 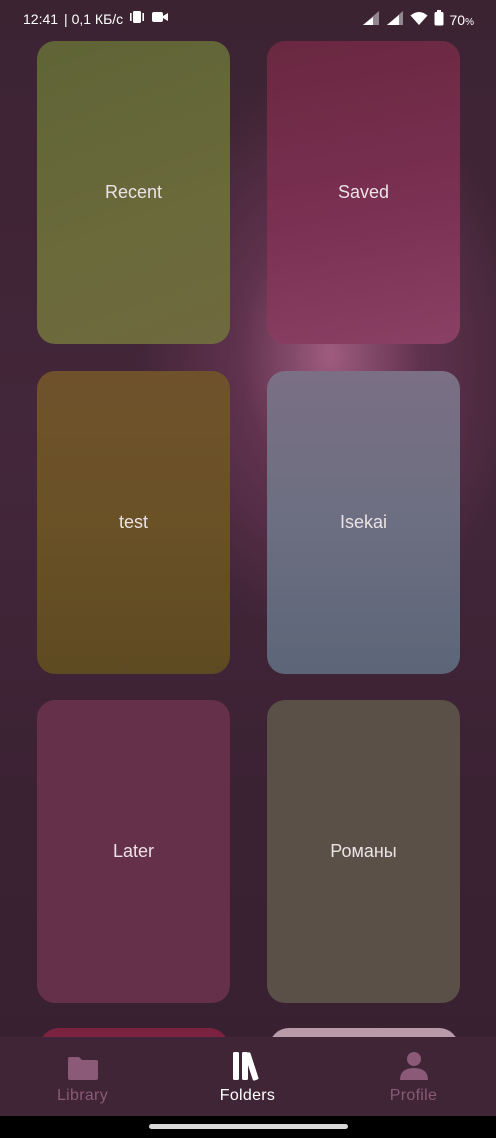 I want to click on status-left: 12:41 | 0,1 КБ/с, so click(x=96, y=18).